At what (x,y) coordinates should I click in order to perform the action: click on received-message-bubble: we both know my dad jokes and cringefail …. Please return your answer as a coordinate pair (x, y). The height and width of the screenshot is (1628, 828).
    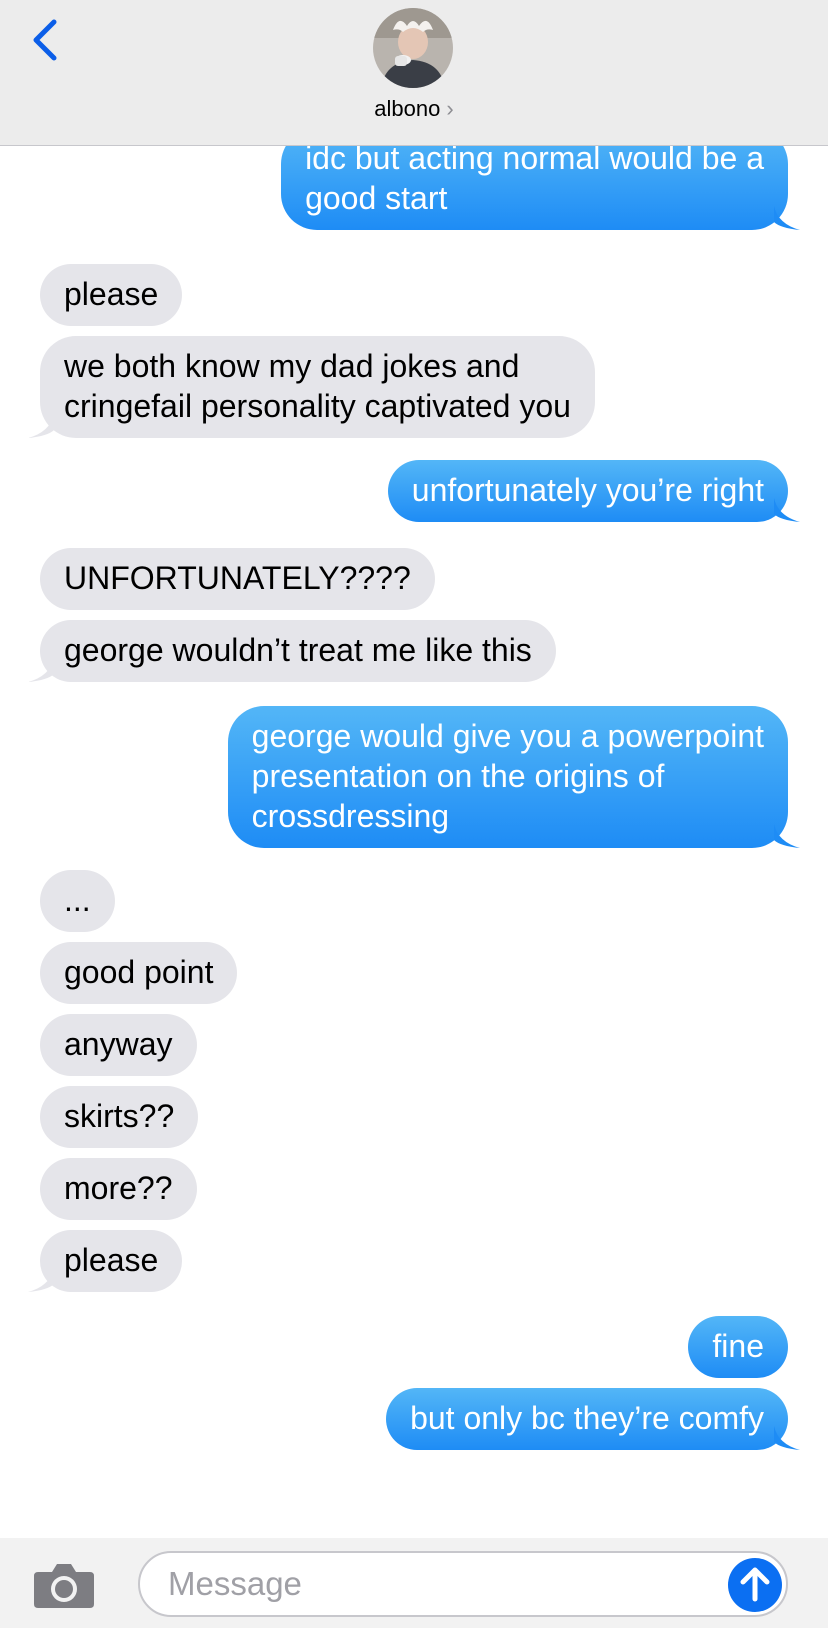
    Looking at the image, I should click on (317, 387).